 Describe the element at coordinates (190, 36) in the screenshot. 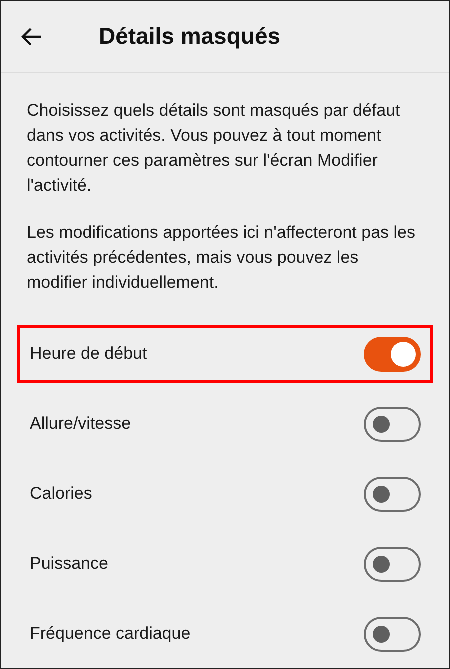

I see `page-title: Détails masqués` at that location.